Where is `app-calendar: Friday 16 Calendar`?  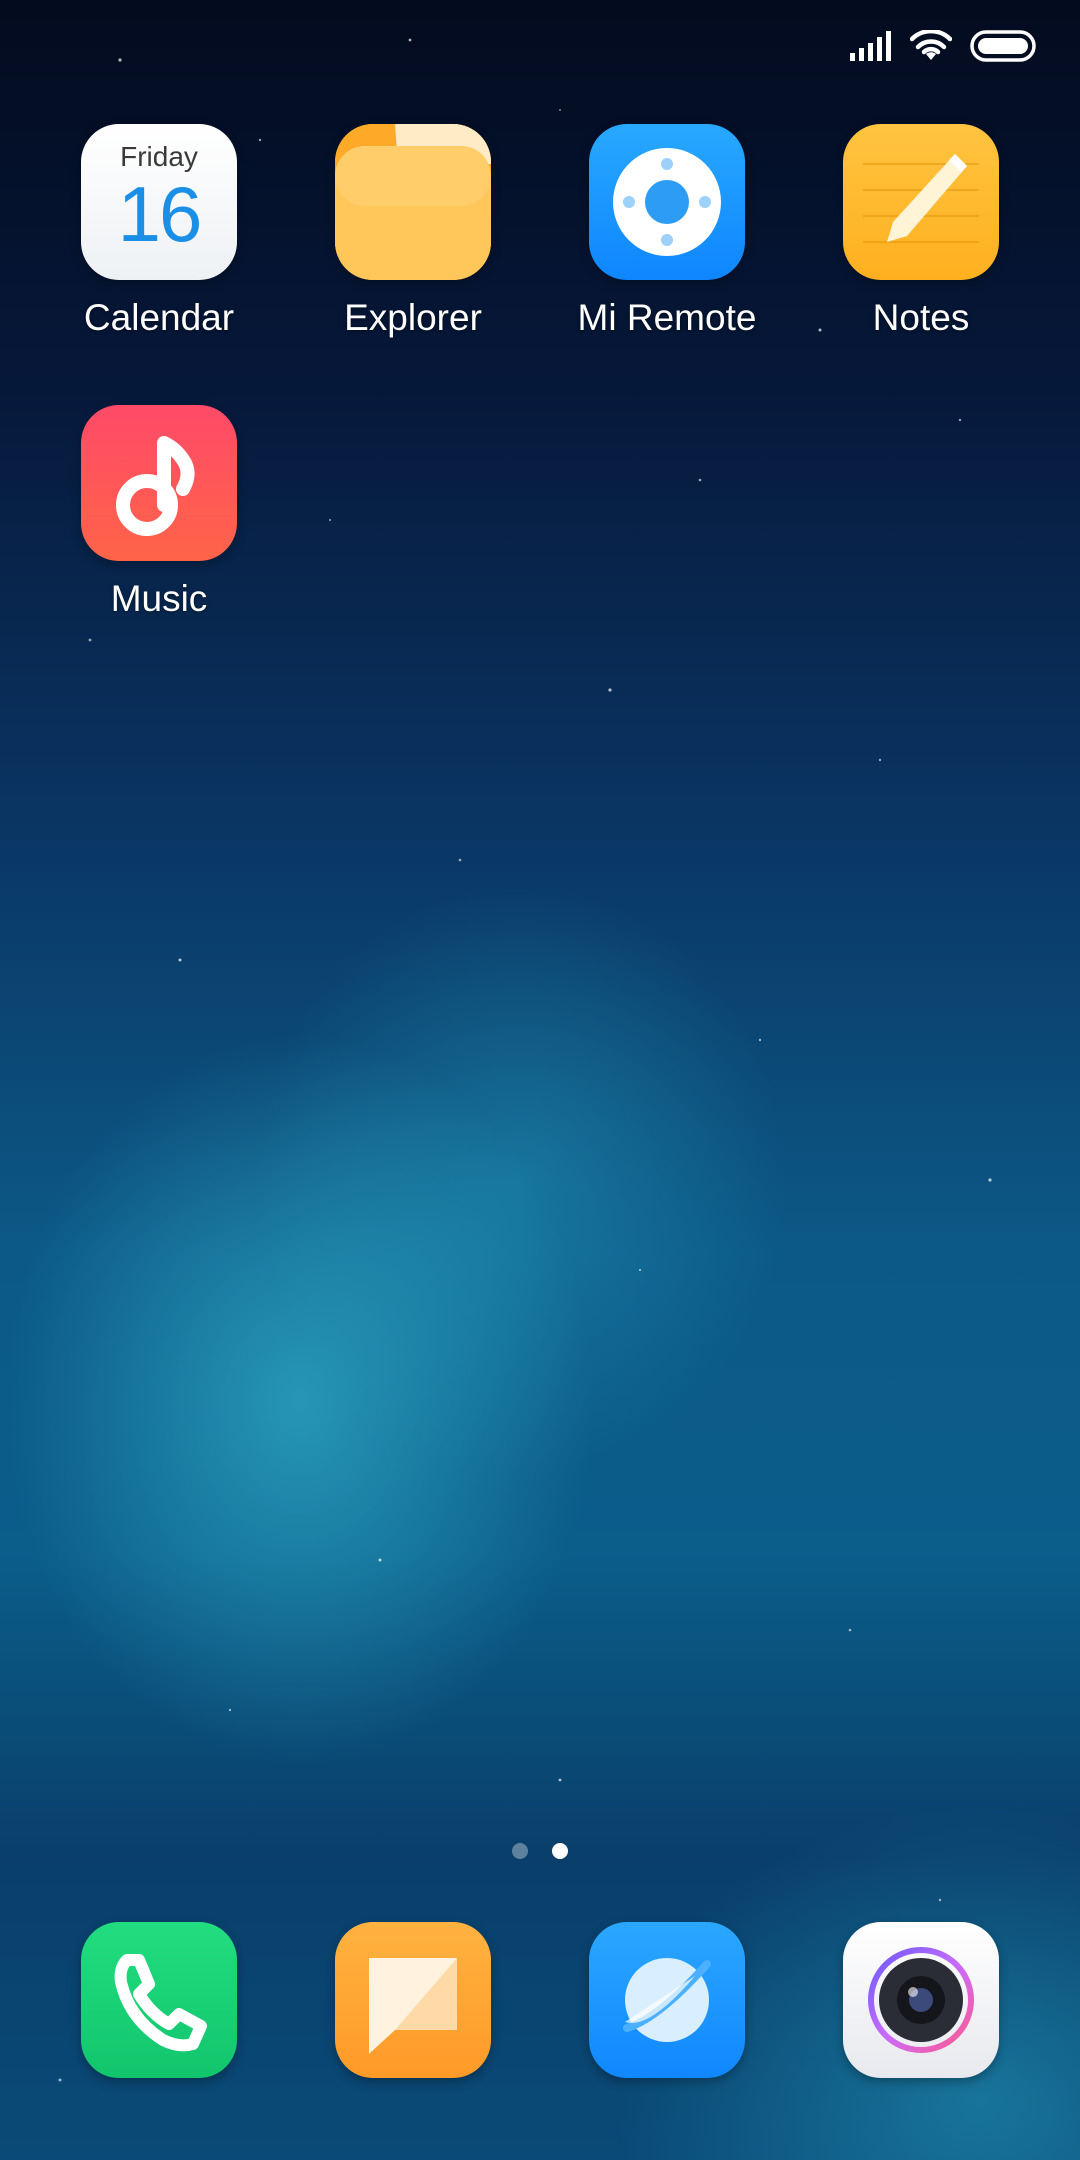 app-calendar: Friday 16 Calendar is located at coordinates (159, 232).